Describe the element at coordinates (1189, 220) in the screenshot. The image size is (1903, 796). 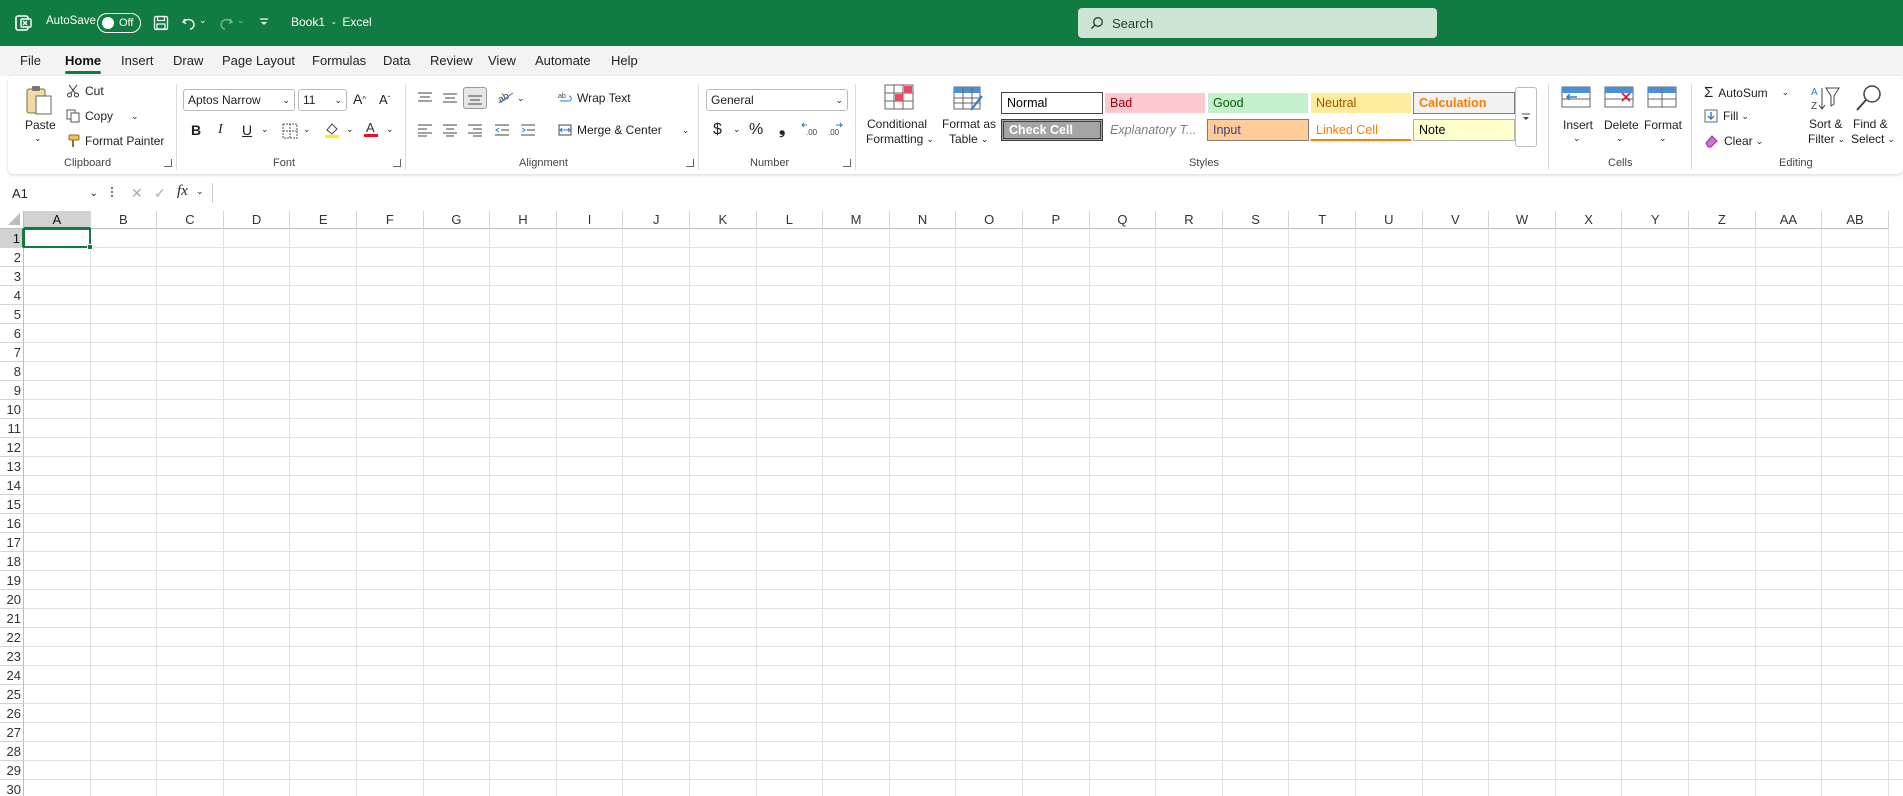
I see `column-header-r: R` at that location.